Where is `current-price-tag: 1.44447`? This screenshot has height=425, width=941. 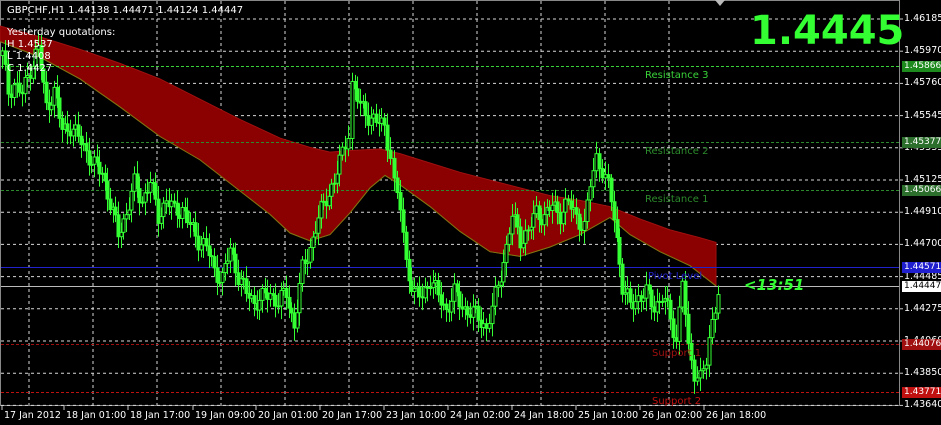 current-price-tag: 1.44447 is located at coordinates (921, 286).